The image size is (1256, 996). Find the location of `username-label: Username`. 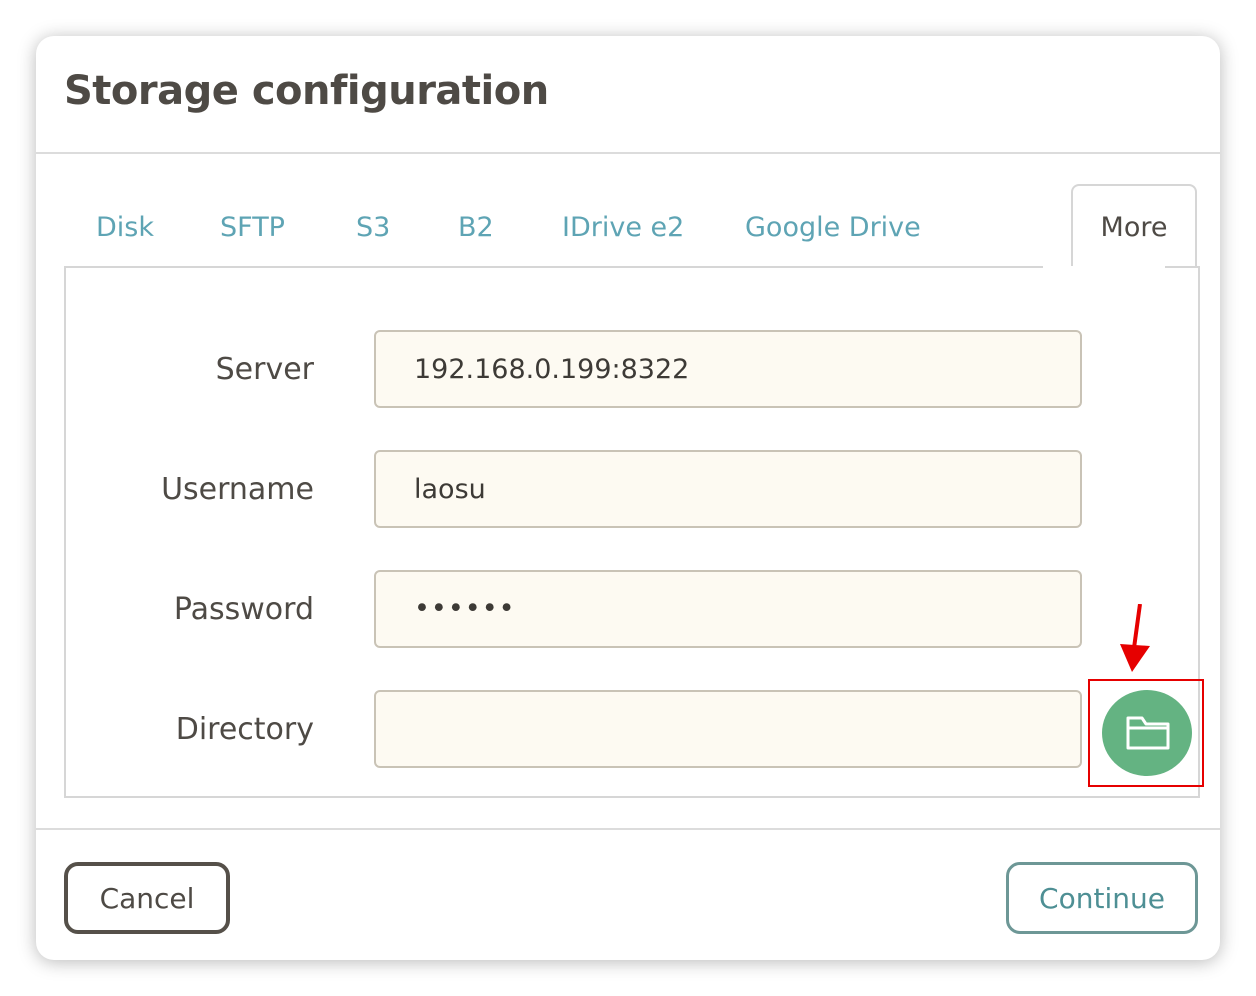

username-label: Username is located at coordinates (237, 489).